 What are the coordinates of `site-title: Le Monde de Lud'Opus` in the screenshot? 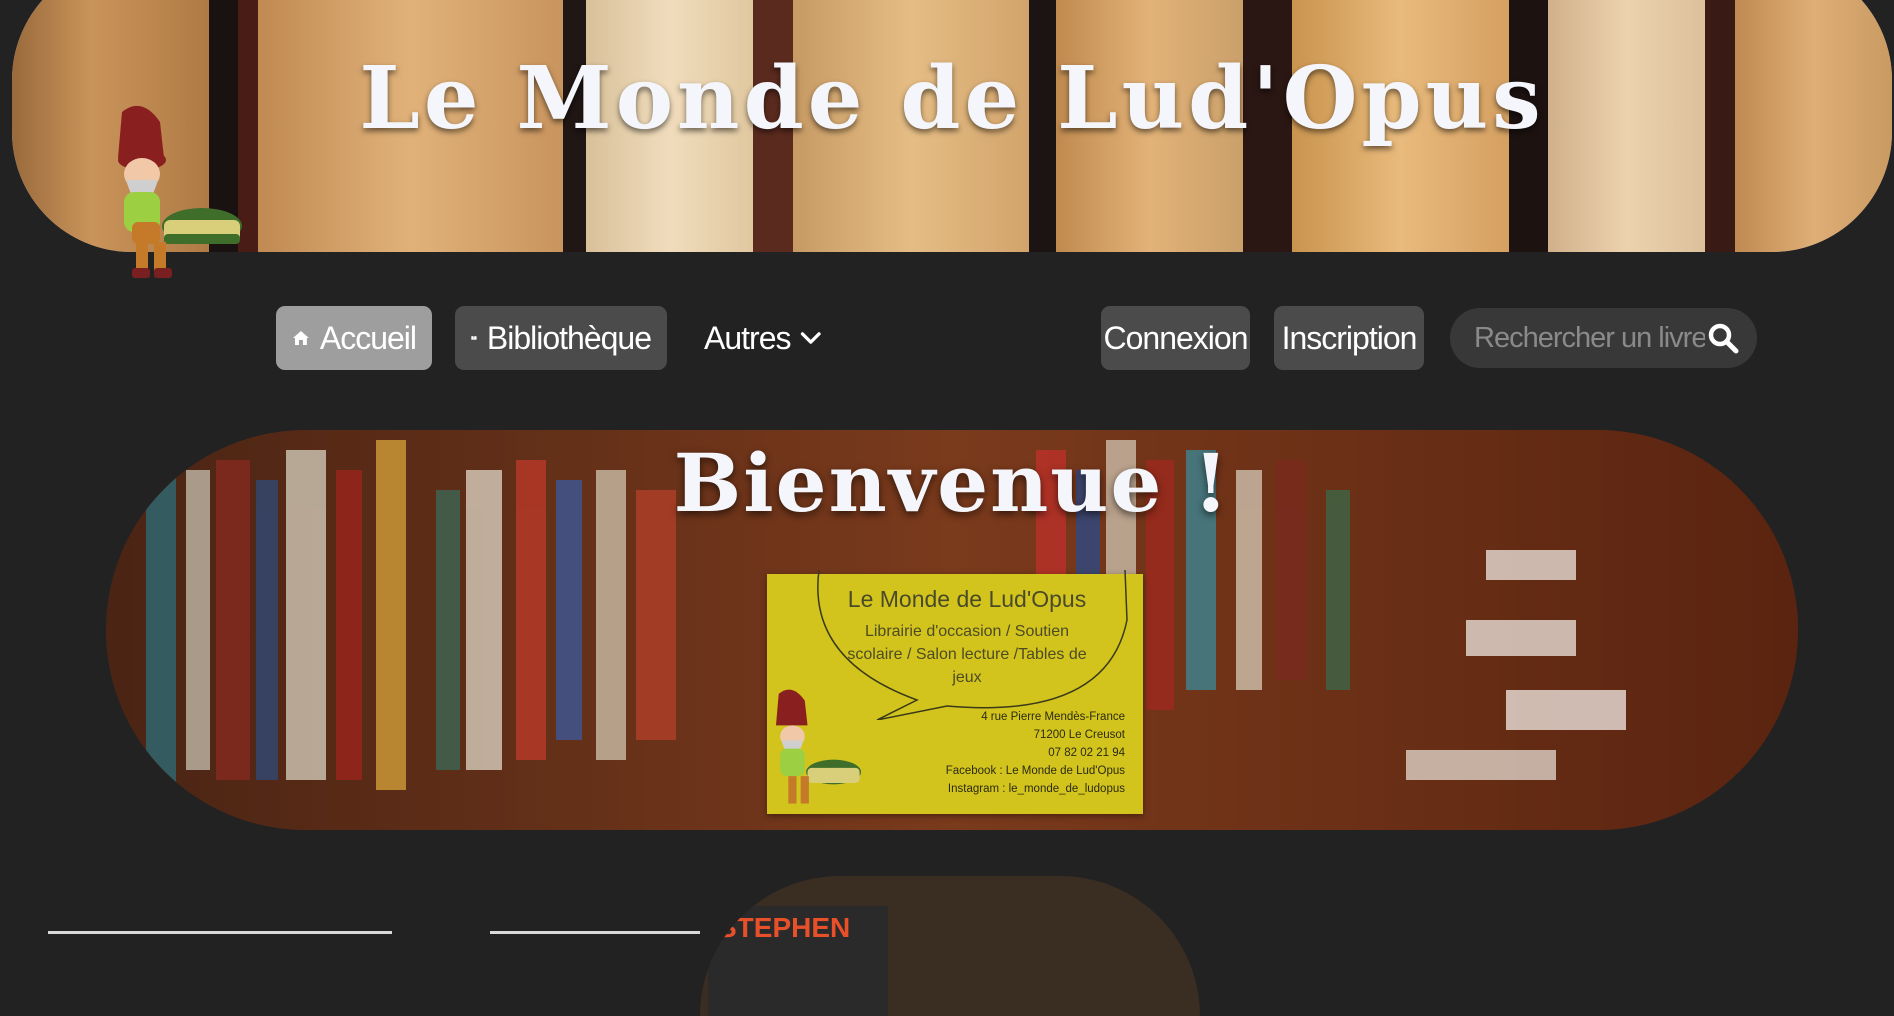 It's located at (952, 98).